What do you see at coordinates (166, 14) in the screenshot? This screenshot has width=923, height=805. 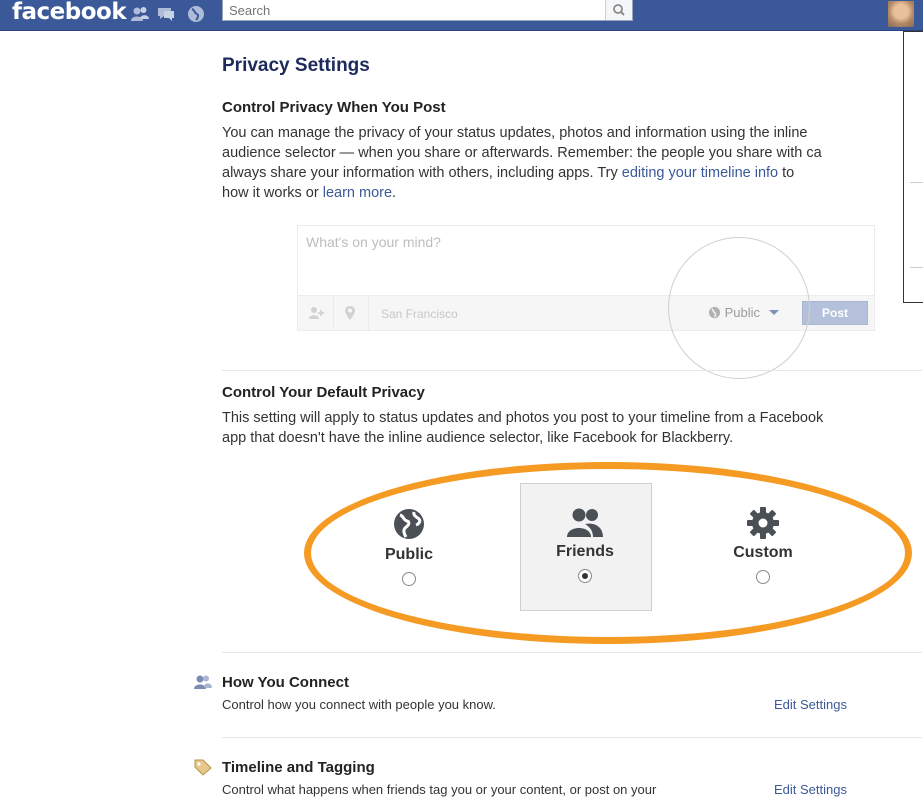 I see `messages-icon` at bounding box center [166, 14].